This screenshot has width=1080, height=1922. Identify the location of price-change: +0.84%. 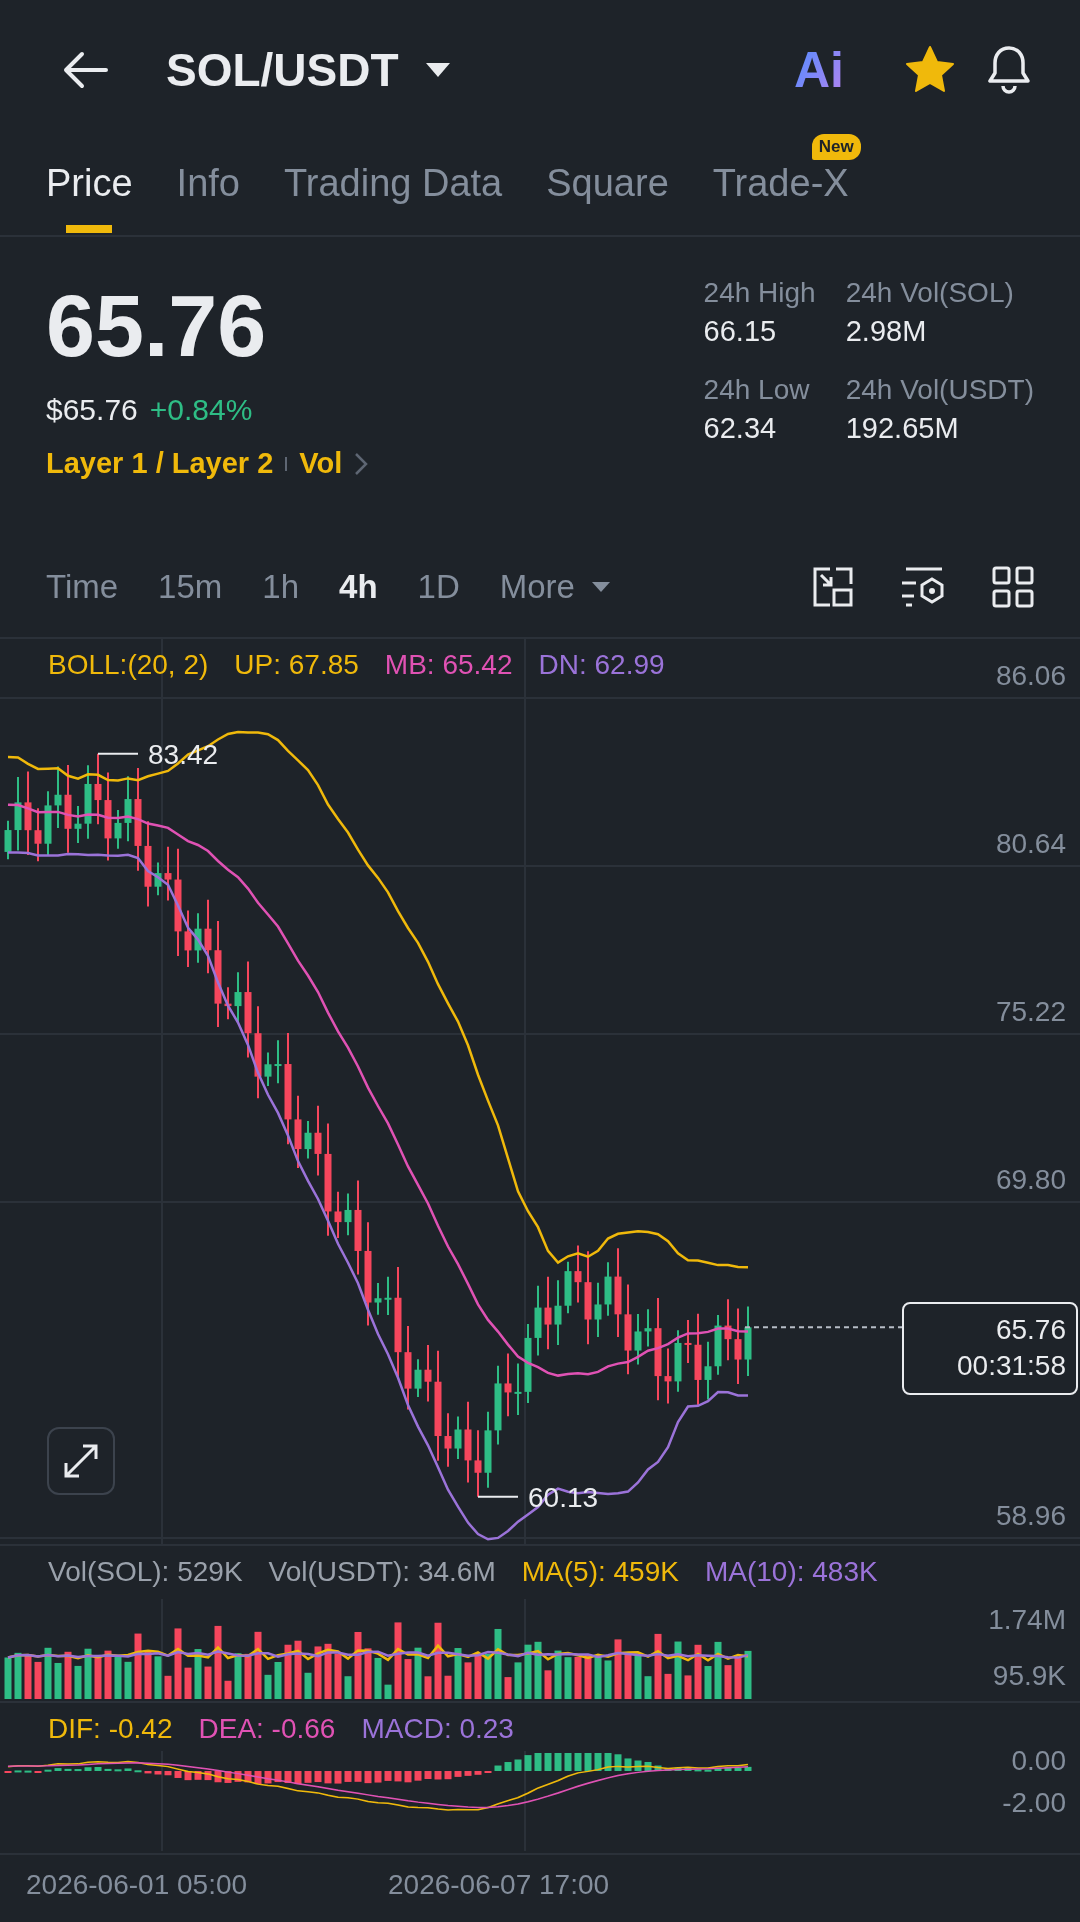
(201, 410).